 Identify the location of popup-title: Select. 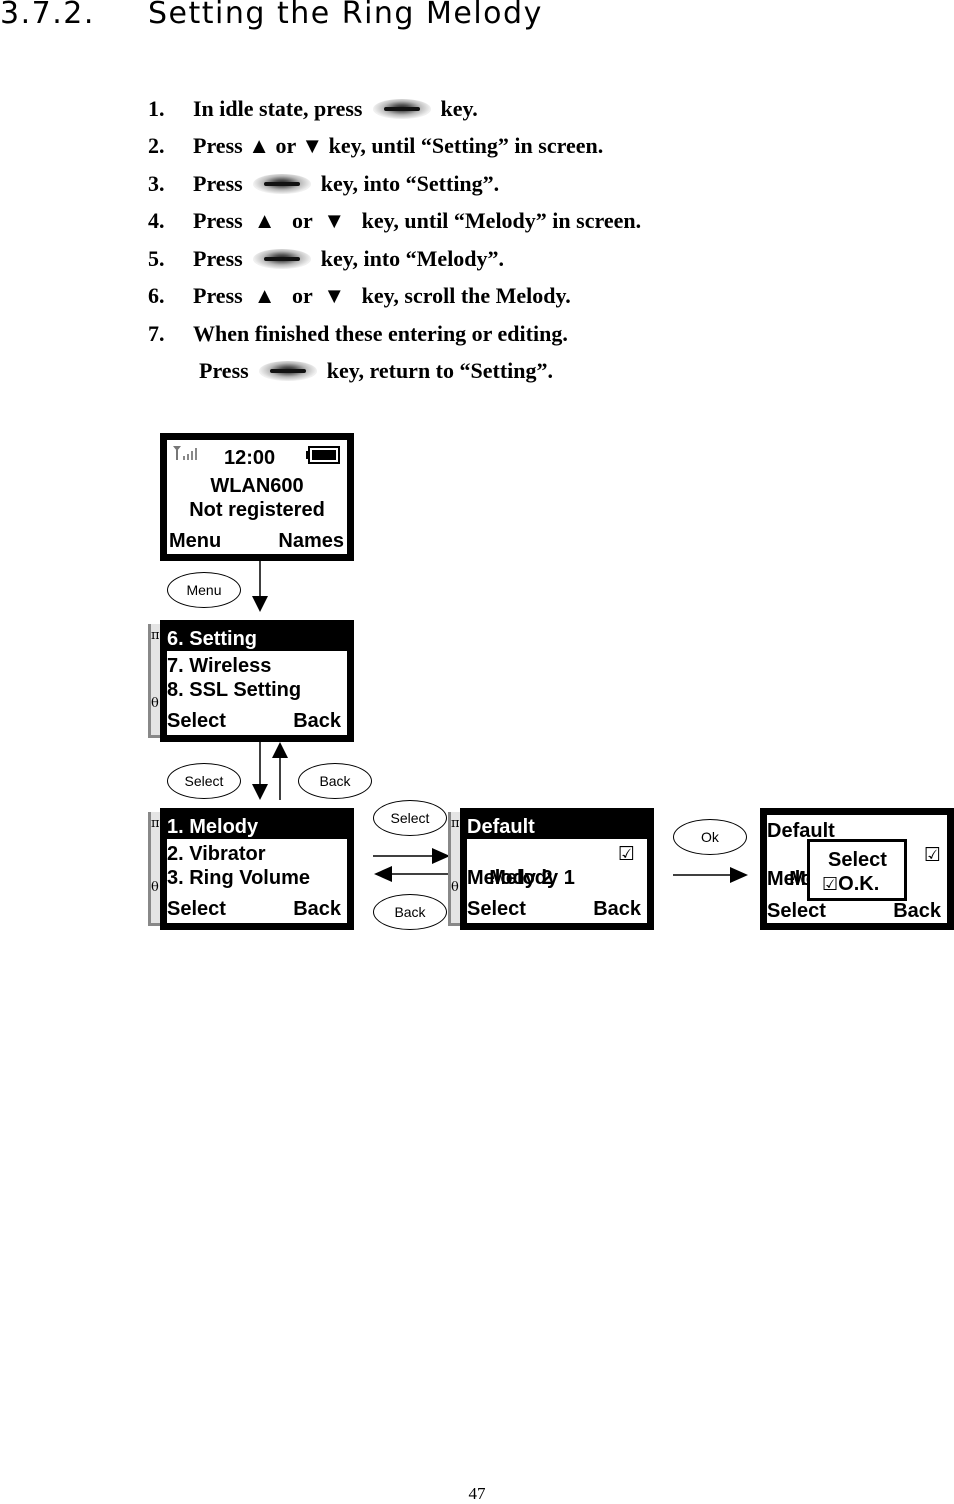
(857, 860).